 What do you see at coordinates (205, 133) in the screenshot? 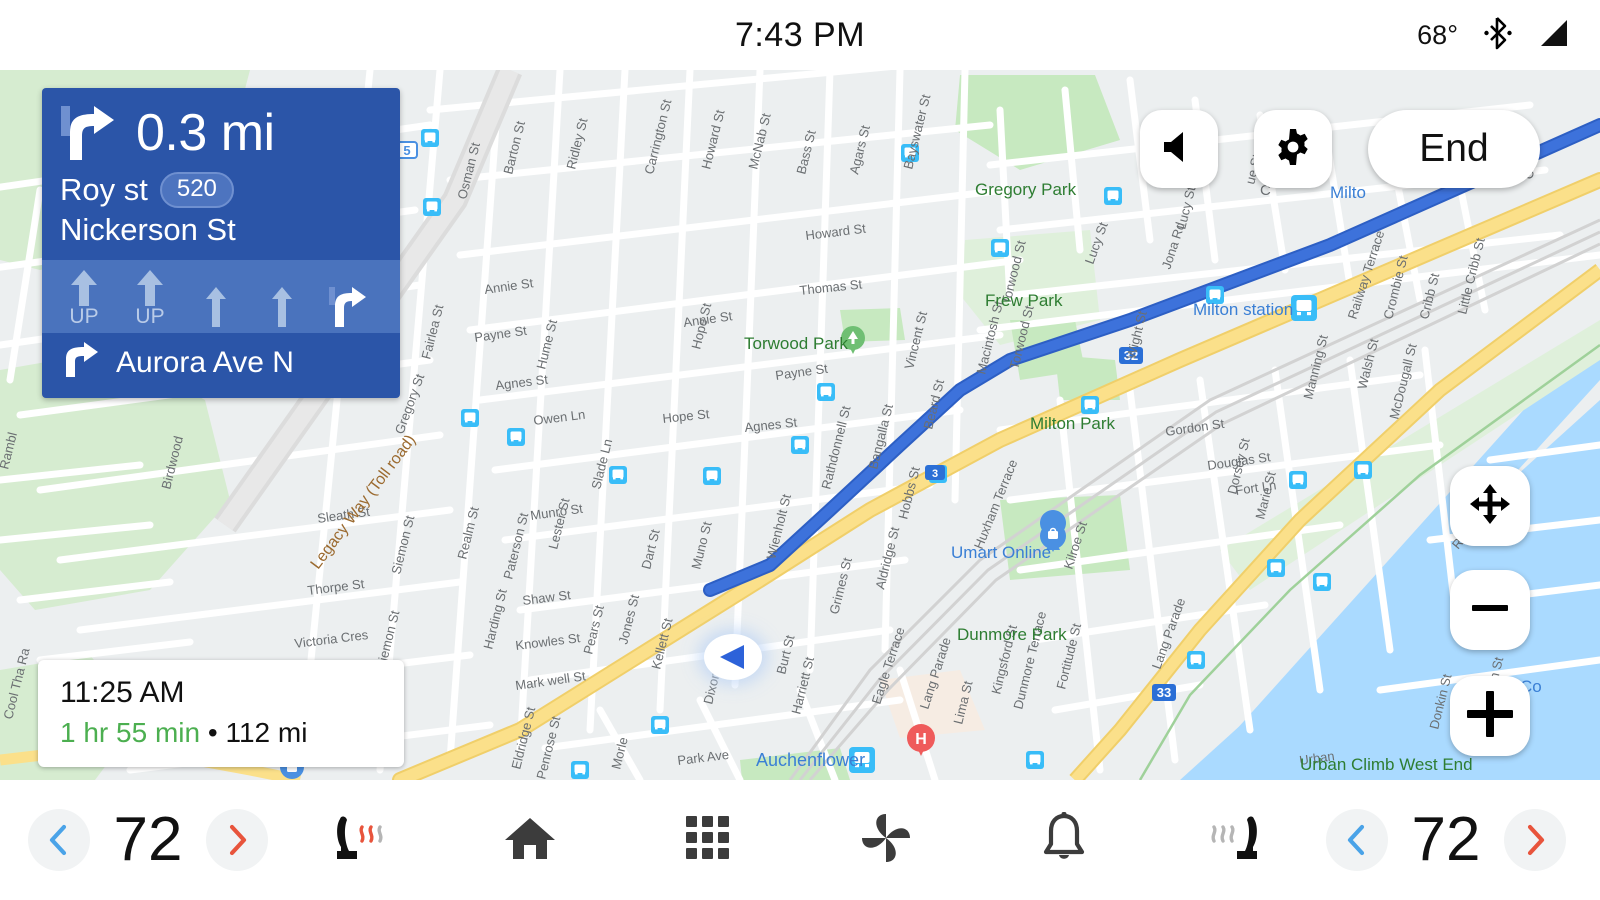
I see `nav-distance: 0.3 mi` at bounding box center [205, 133].